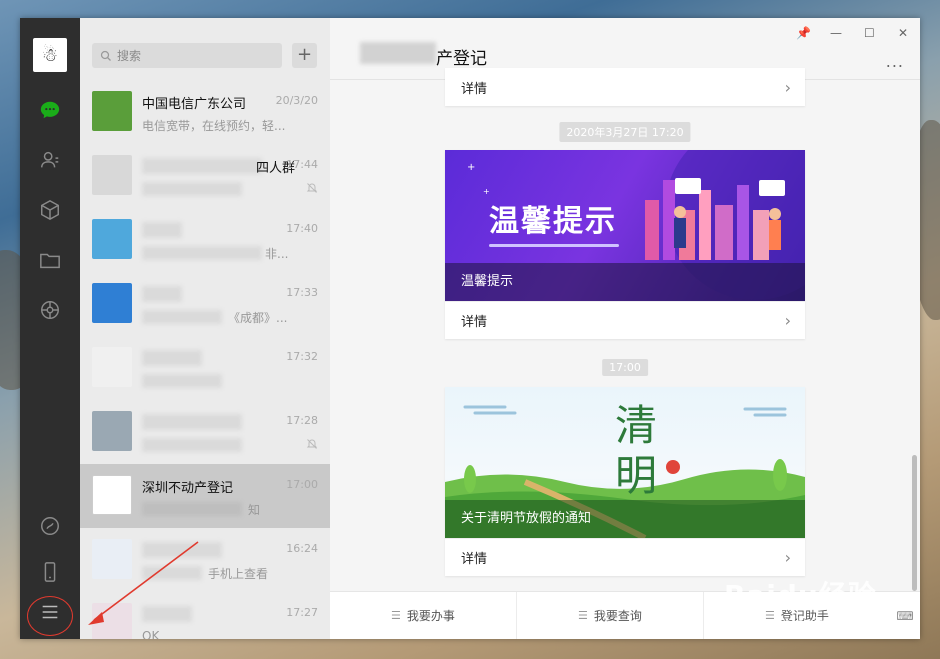 The width and height of the screenshot is (940, 659). I want to click on menu-label: 我要查询, so click(617, 616).